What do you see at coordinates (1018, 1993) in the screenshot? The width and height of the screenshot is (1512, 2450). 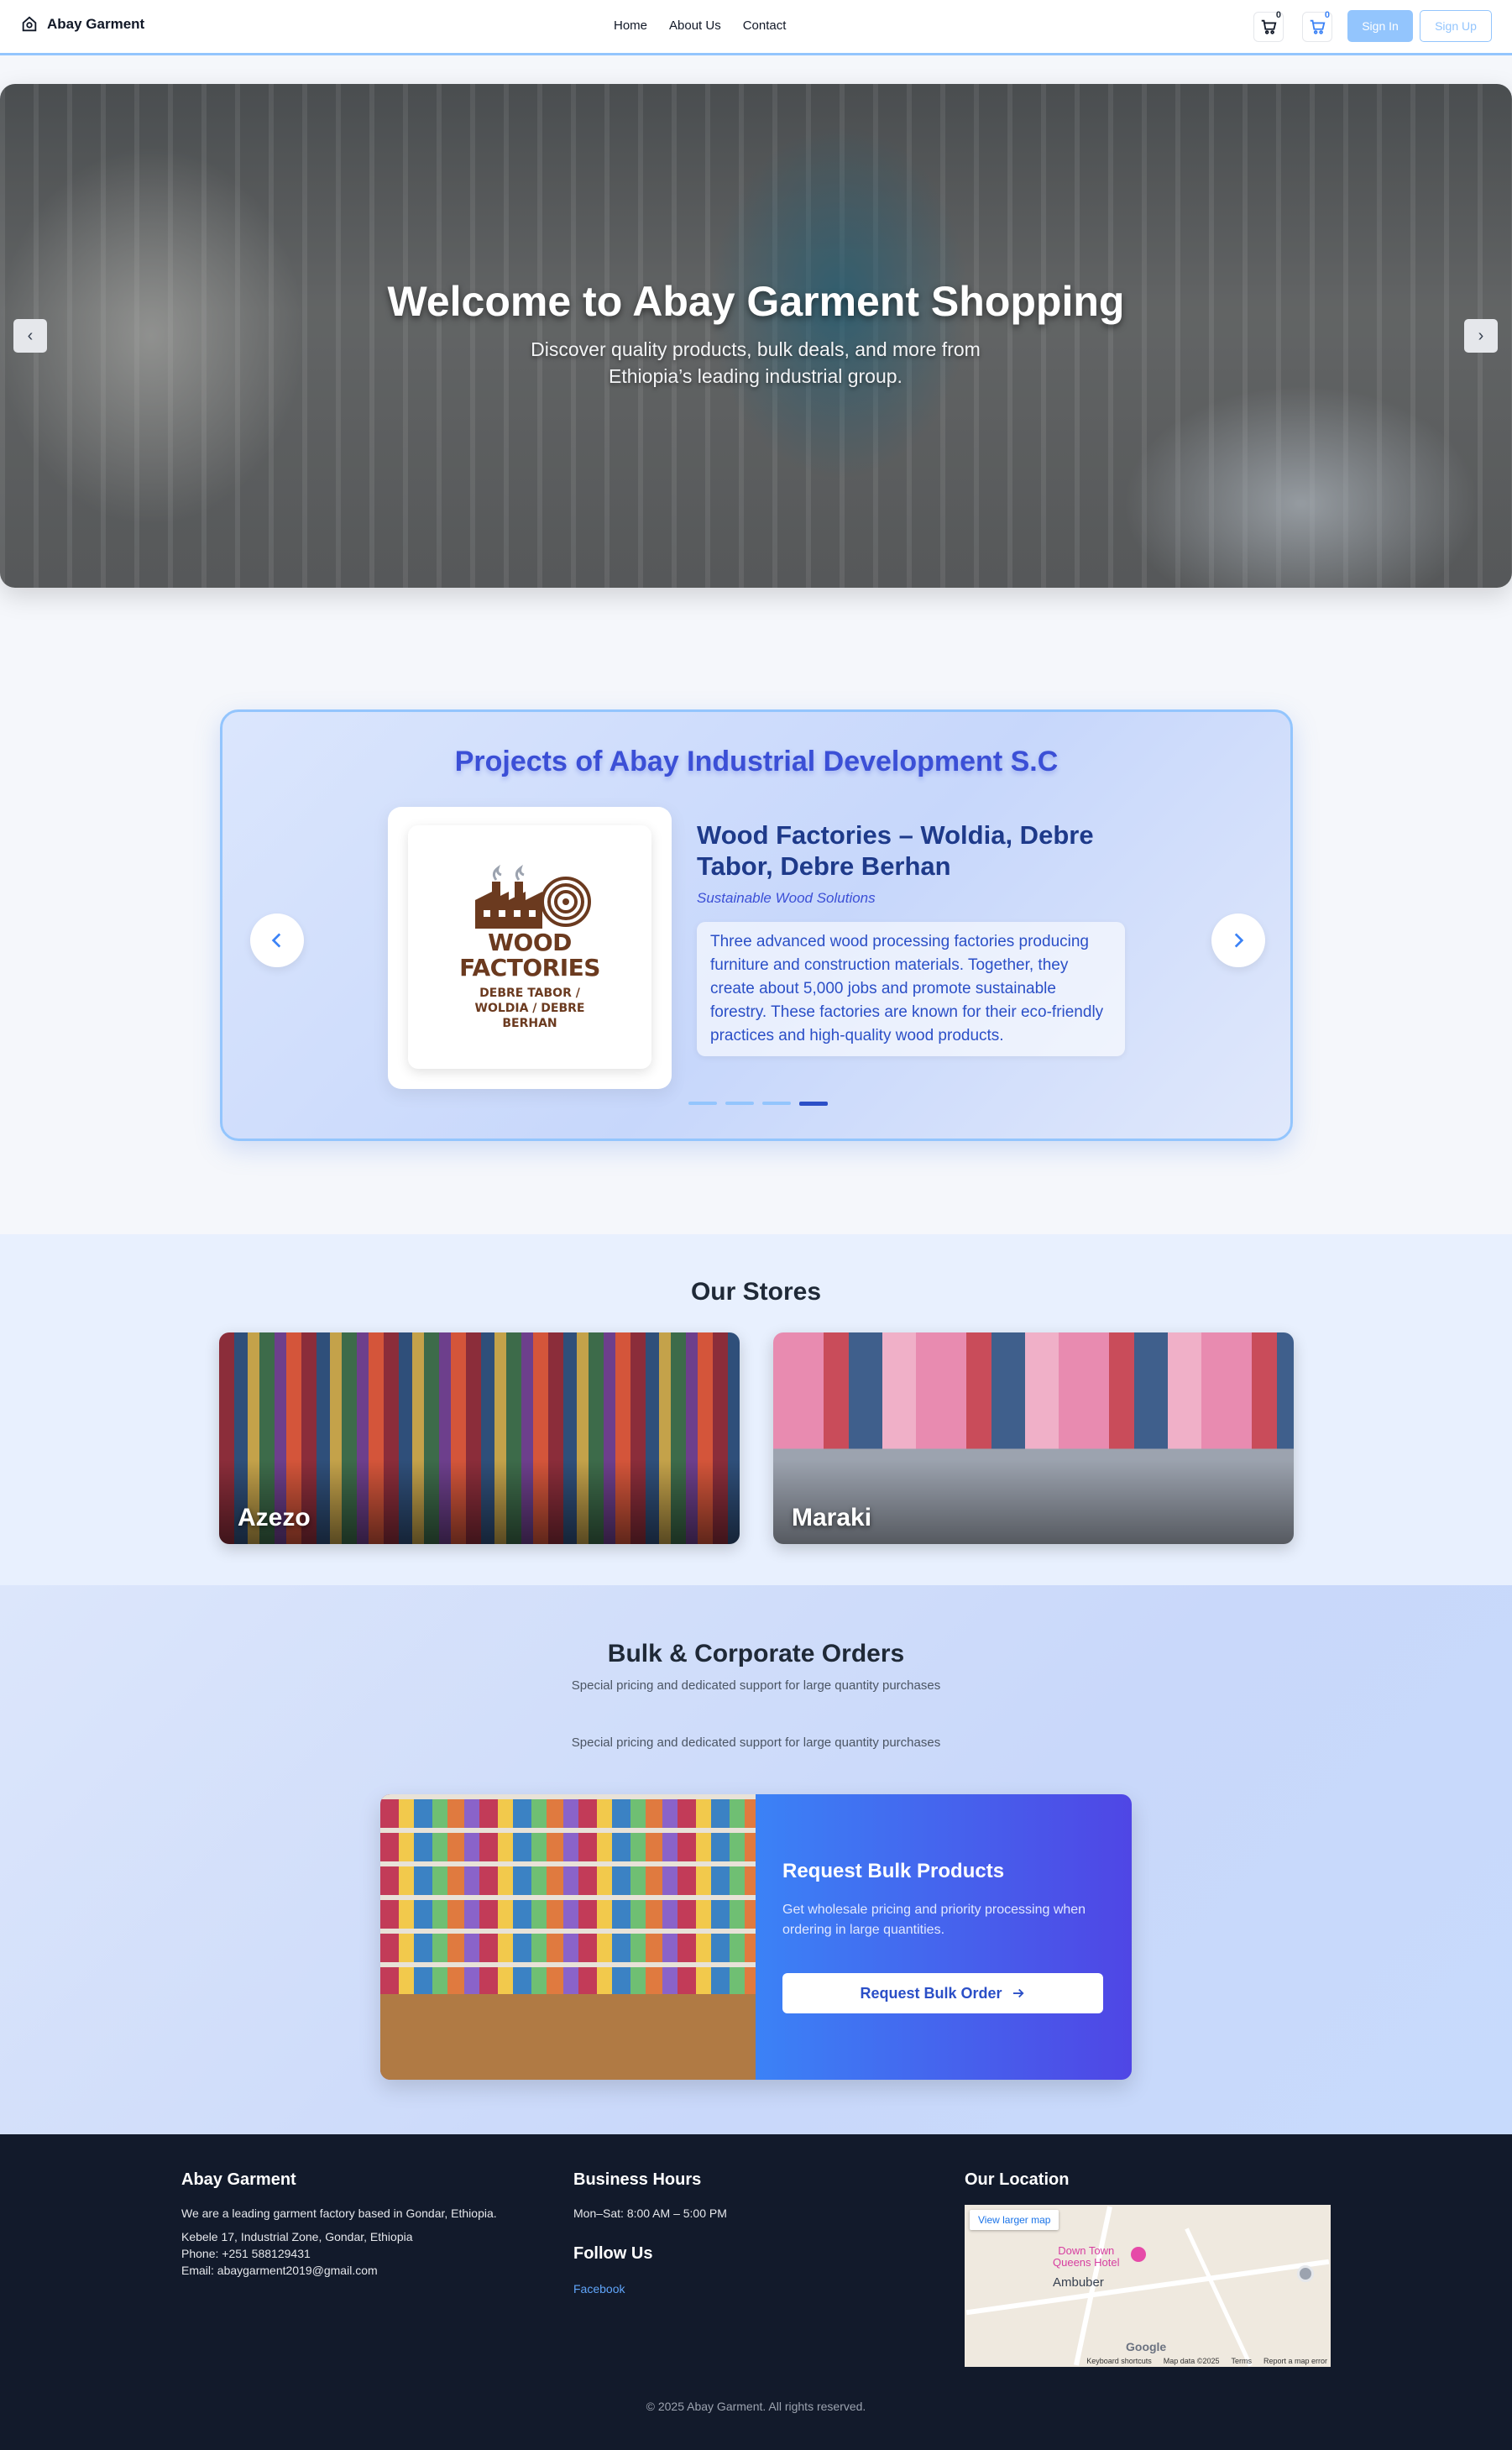 I see `arrow-right-icon` at bounding box center [1018, 1993].